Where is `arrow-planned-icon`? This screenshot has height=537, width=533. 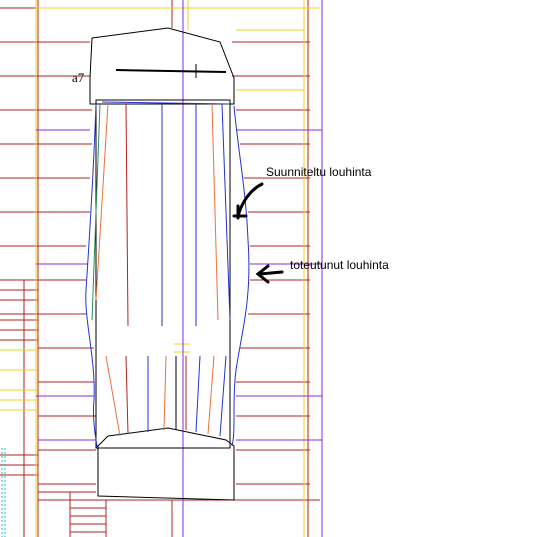 arrow-planned-icon is located at coordinates (248, 201).